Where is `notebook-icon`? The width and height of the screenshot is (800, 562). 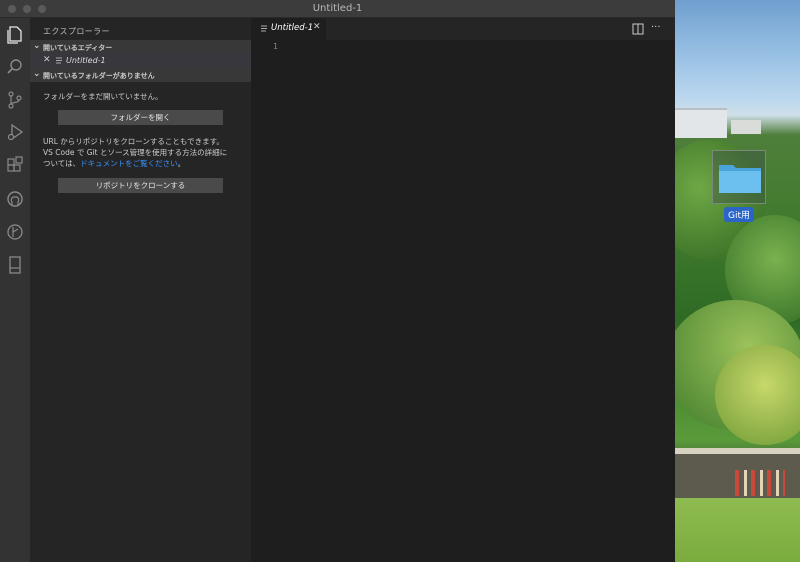
notebook-icon is located at coordinates (15, 265).